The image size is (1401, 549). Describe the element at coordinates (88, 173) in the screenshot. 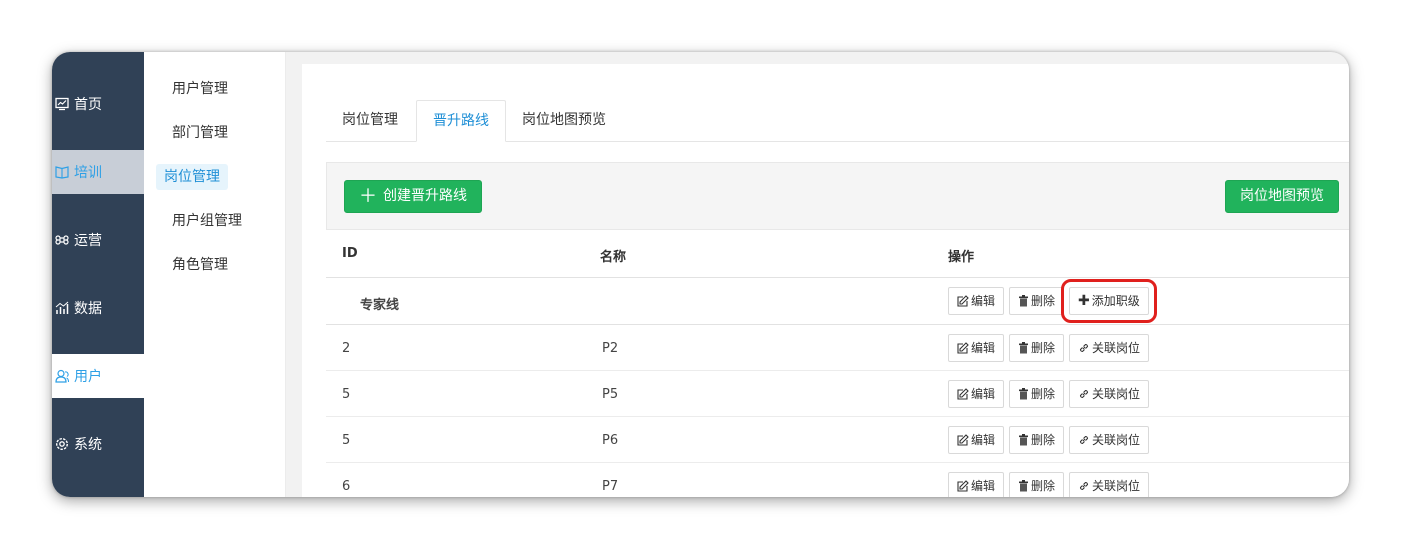

I see `nav-label: 培训` at that location.